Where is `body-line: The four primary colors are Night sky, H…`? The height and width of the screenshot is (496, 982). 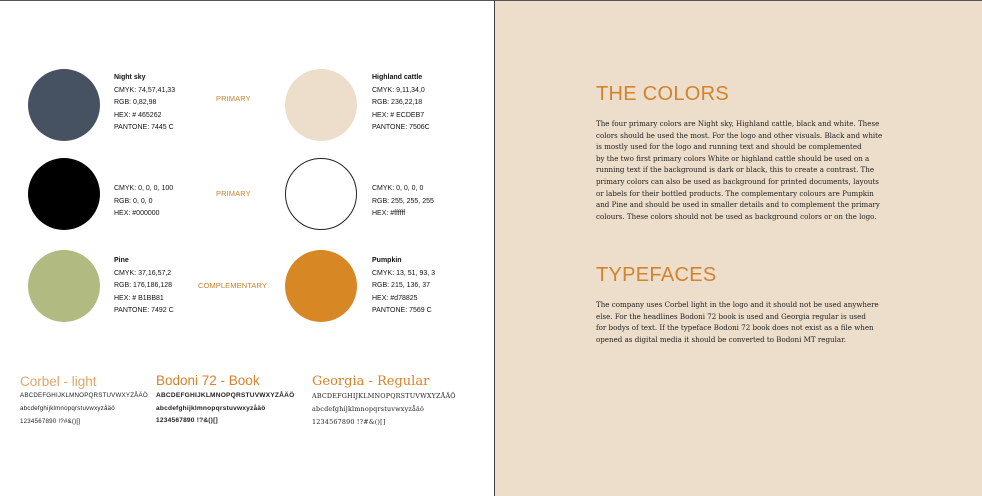 body-line: The four primary colors are Night sky, H… is located at coordinates (738, 123).